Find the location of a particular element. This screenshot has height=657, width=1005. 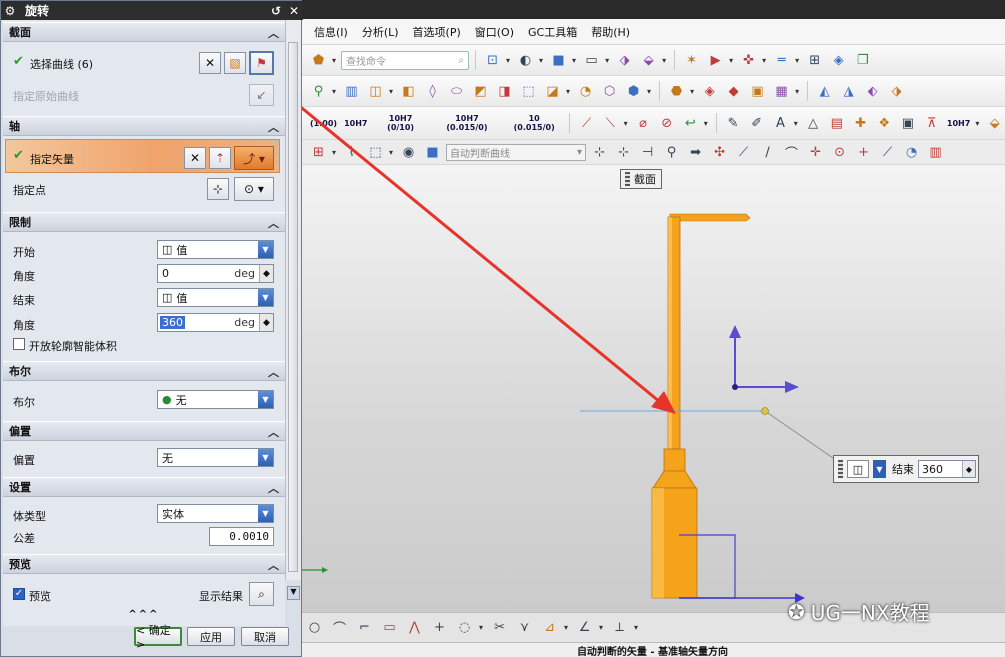

end-type-value: 值 is located at coordinates (182, 298).